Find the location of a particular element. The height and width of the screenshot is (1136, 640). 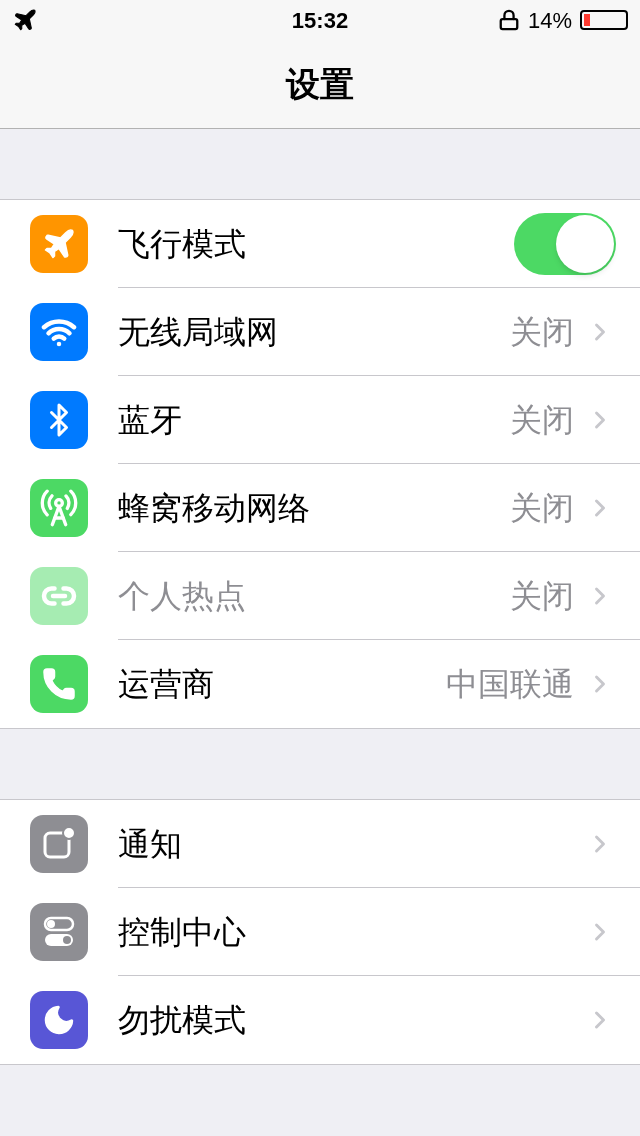

row-label: 蓝牙 is located at coordinates (150, 420).